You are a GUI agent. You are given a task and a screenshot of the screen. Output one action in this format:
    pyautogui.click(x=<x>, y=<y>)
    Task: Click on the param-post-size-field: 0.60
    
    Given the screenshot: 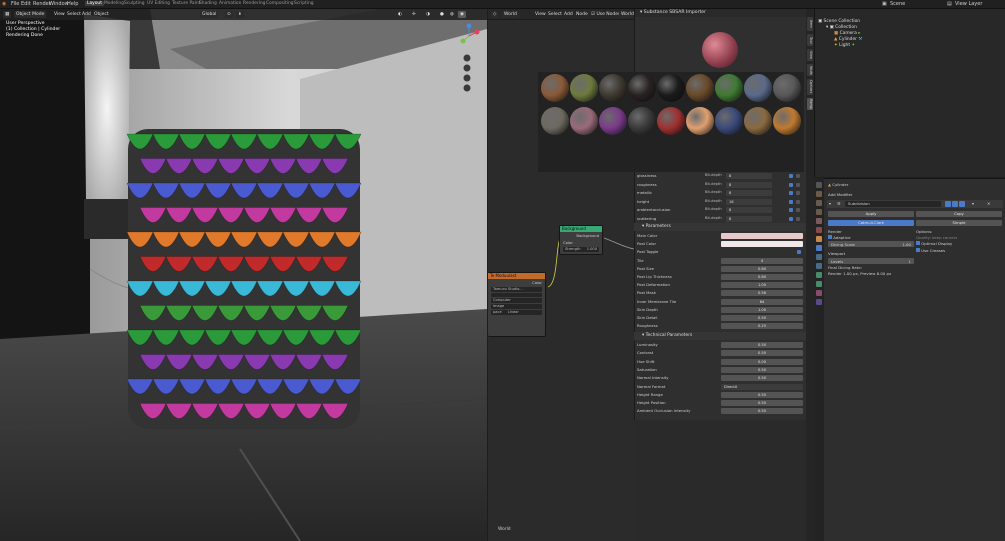 What is the action you would take?
    pyautogui.click(x=762, y=268)
    